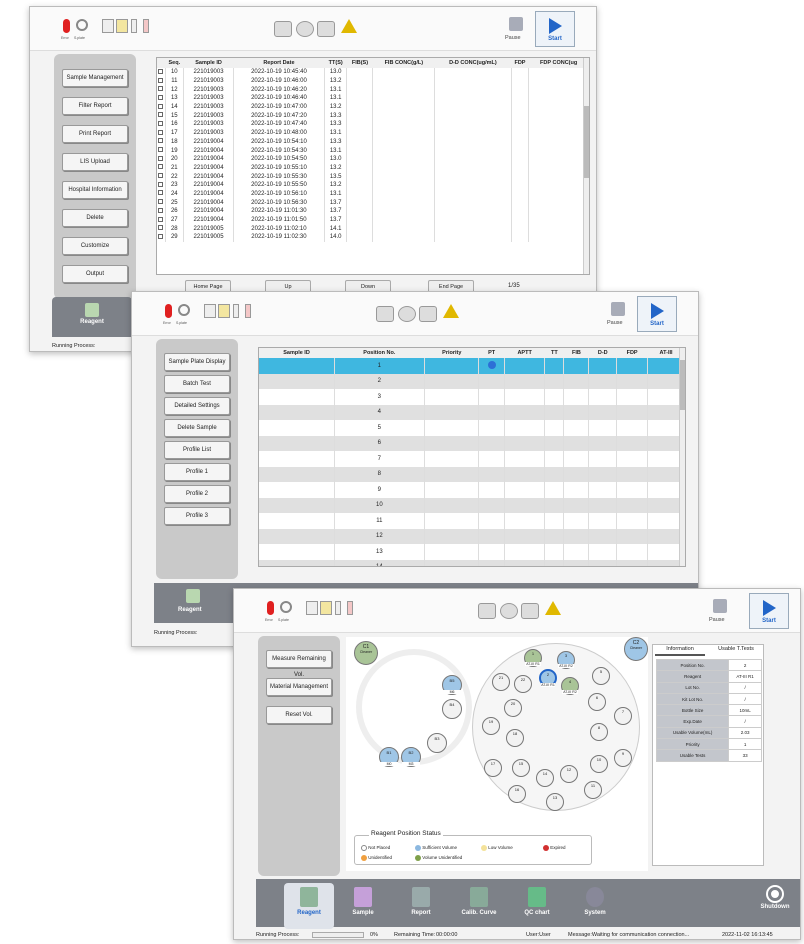 This screenshot has width=804, height=944. Describe the element at coordinates (599, 732) in the screenshot. I see `reagent-position-8: 8` at that location.